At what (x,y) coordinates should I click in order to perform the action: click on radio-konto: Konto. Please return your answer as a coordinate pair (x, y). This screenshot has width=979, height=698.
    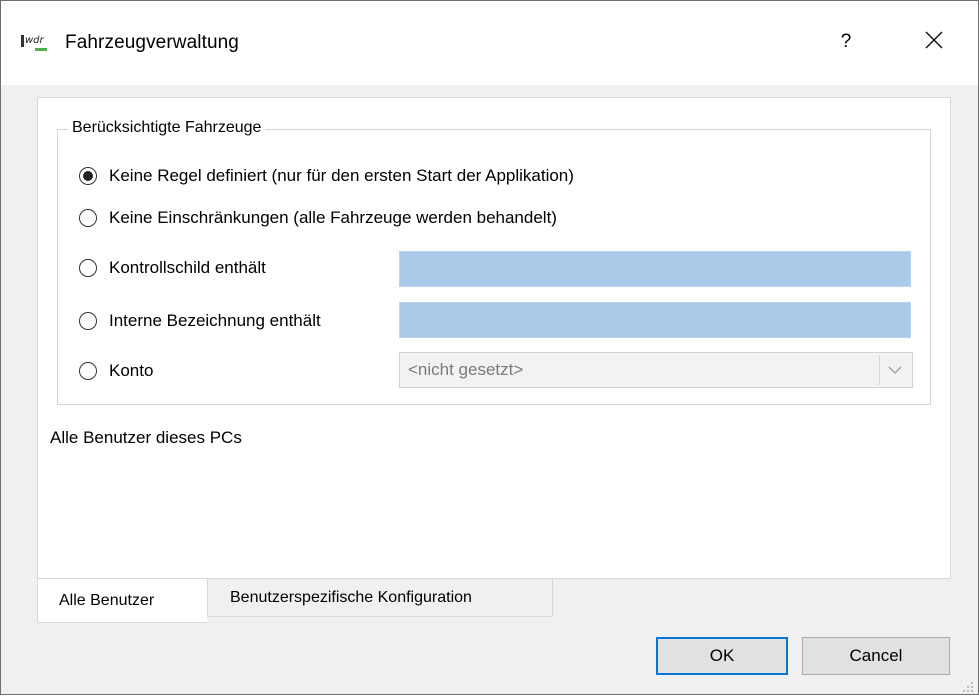
    Looking at the image, I should click on (116, 371).